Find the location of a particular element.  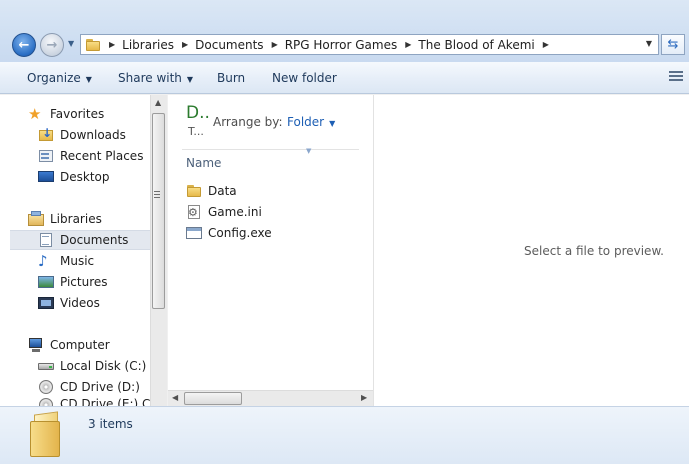

star-icon: ★ is located at coordinates (35, 114).